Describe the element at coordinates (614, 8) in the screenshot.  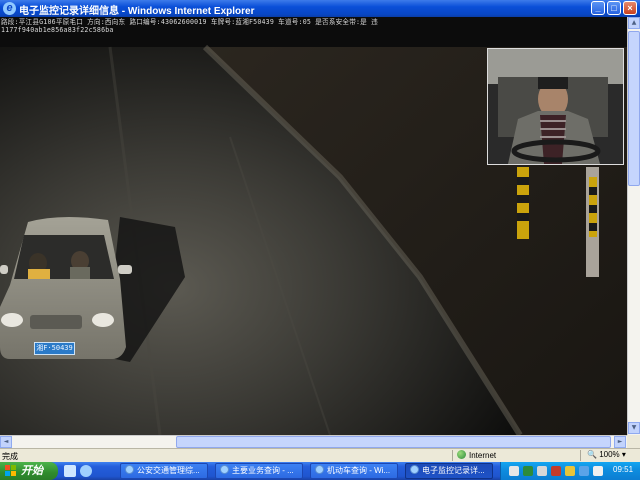
I see `maximize-button: □` at that location.